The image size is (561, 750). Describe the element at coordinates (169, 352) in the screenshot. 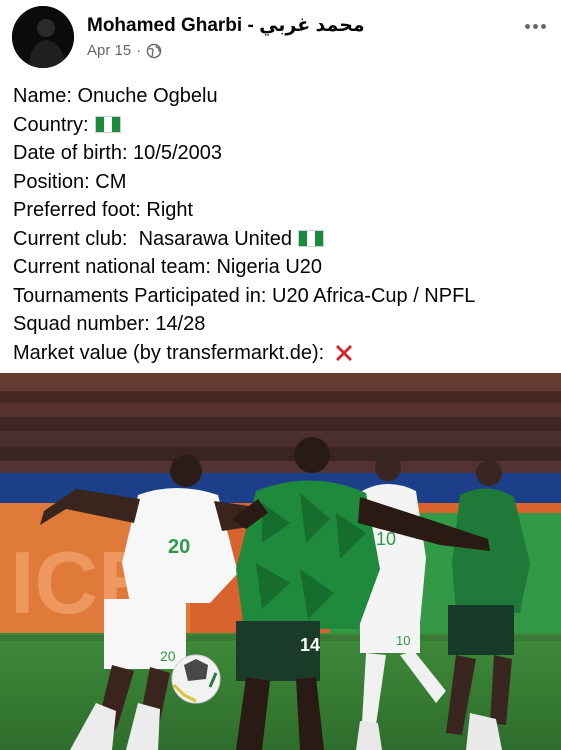

I see `market-value-line: Market value (by transfermarkt.de):` at that location.